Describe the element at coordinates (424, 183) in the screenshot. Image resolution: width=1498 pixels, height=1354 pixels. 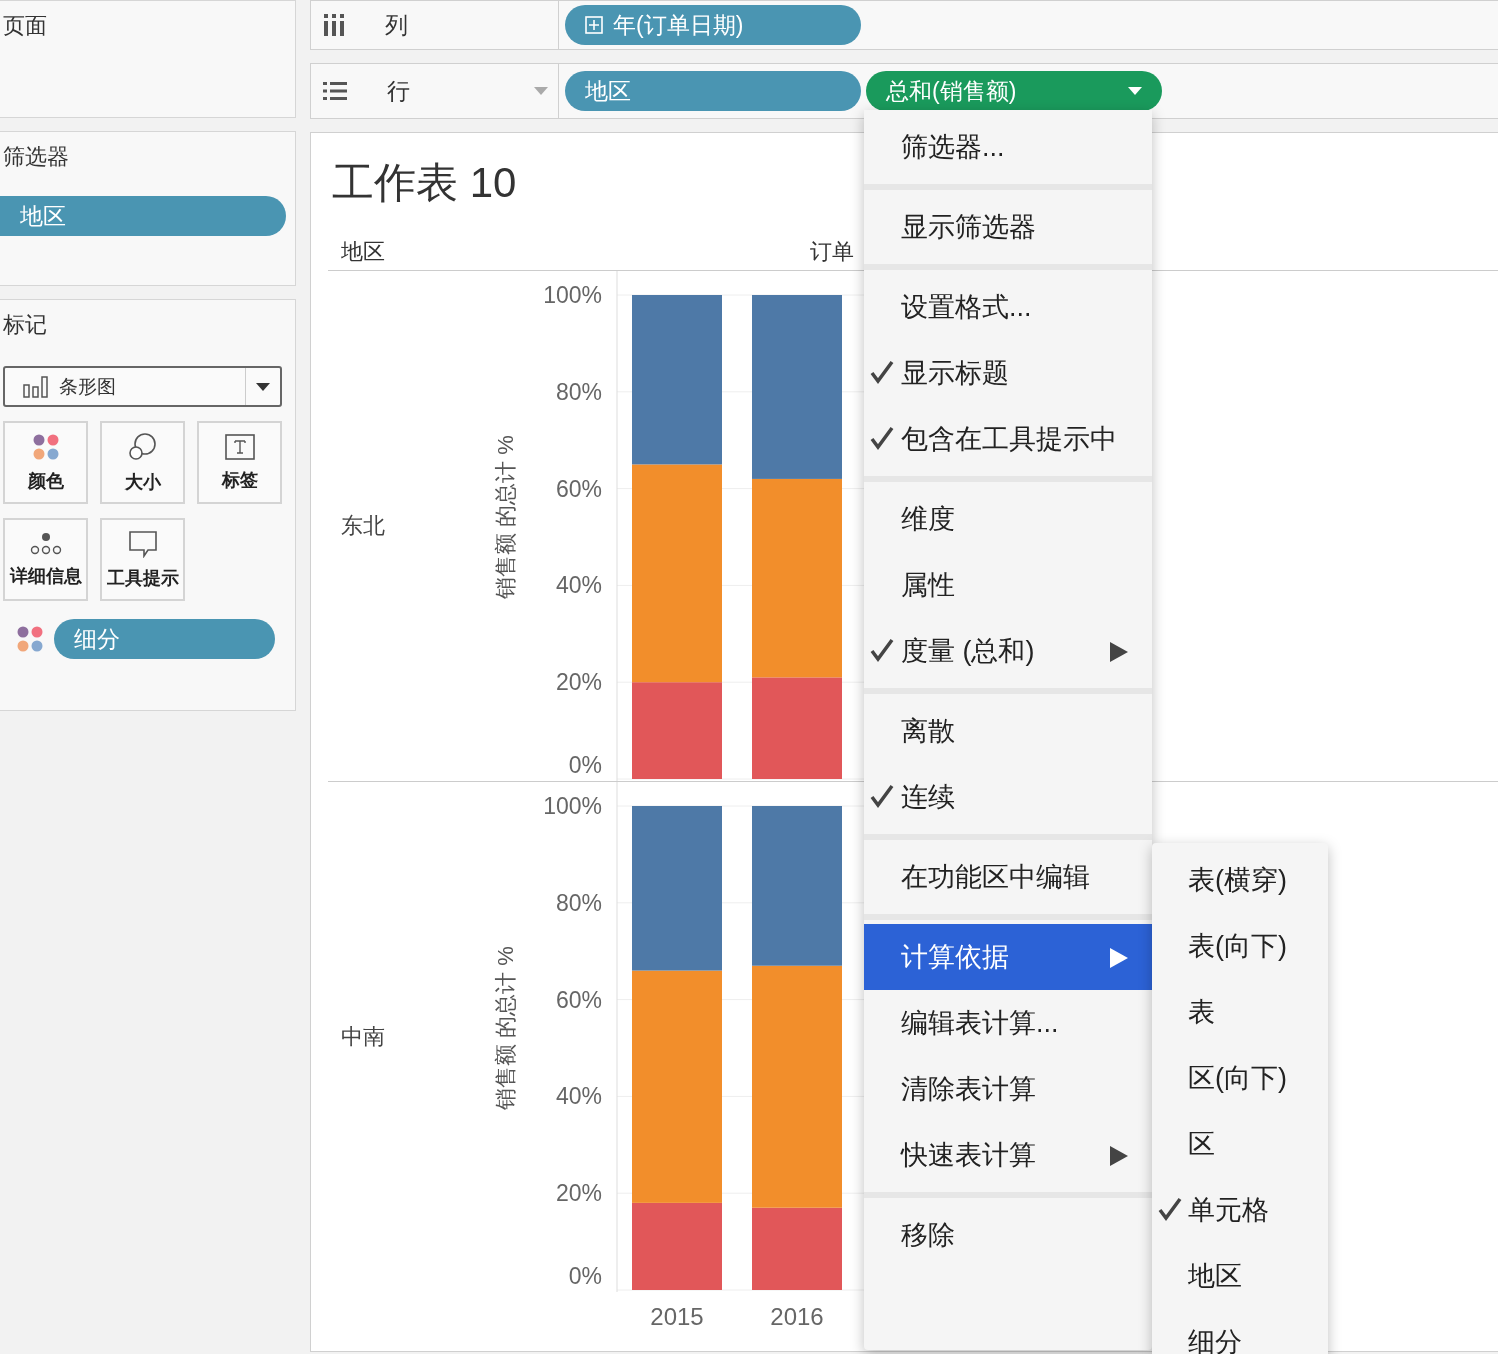
I see `sheet-title: 工作表 10` at that location.